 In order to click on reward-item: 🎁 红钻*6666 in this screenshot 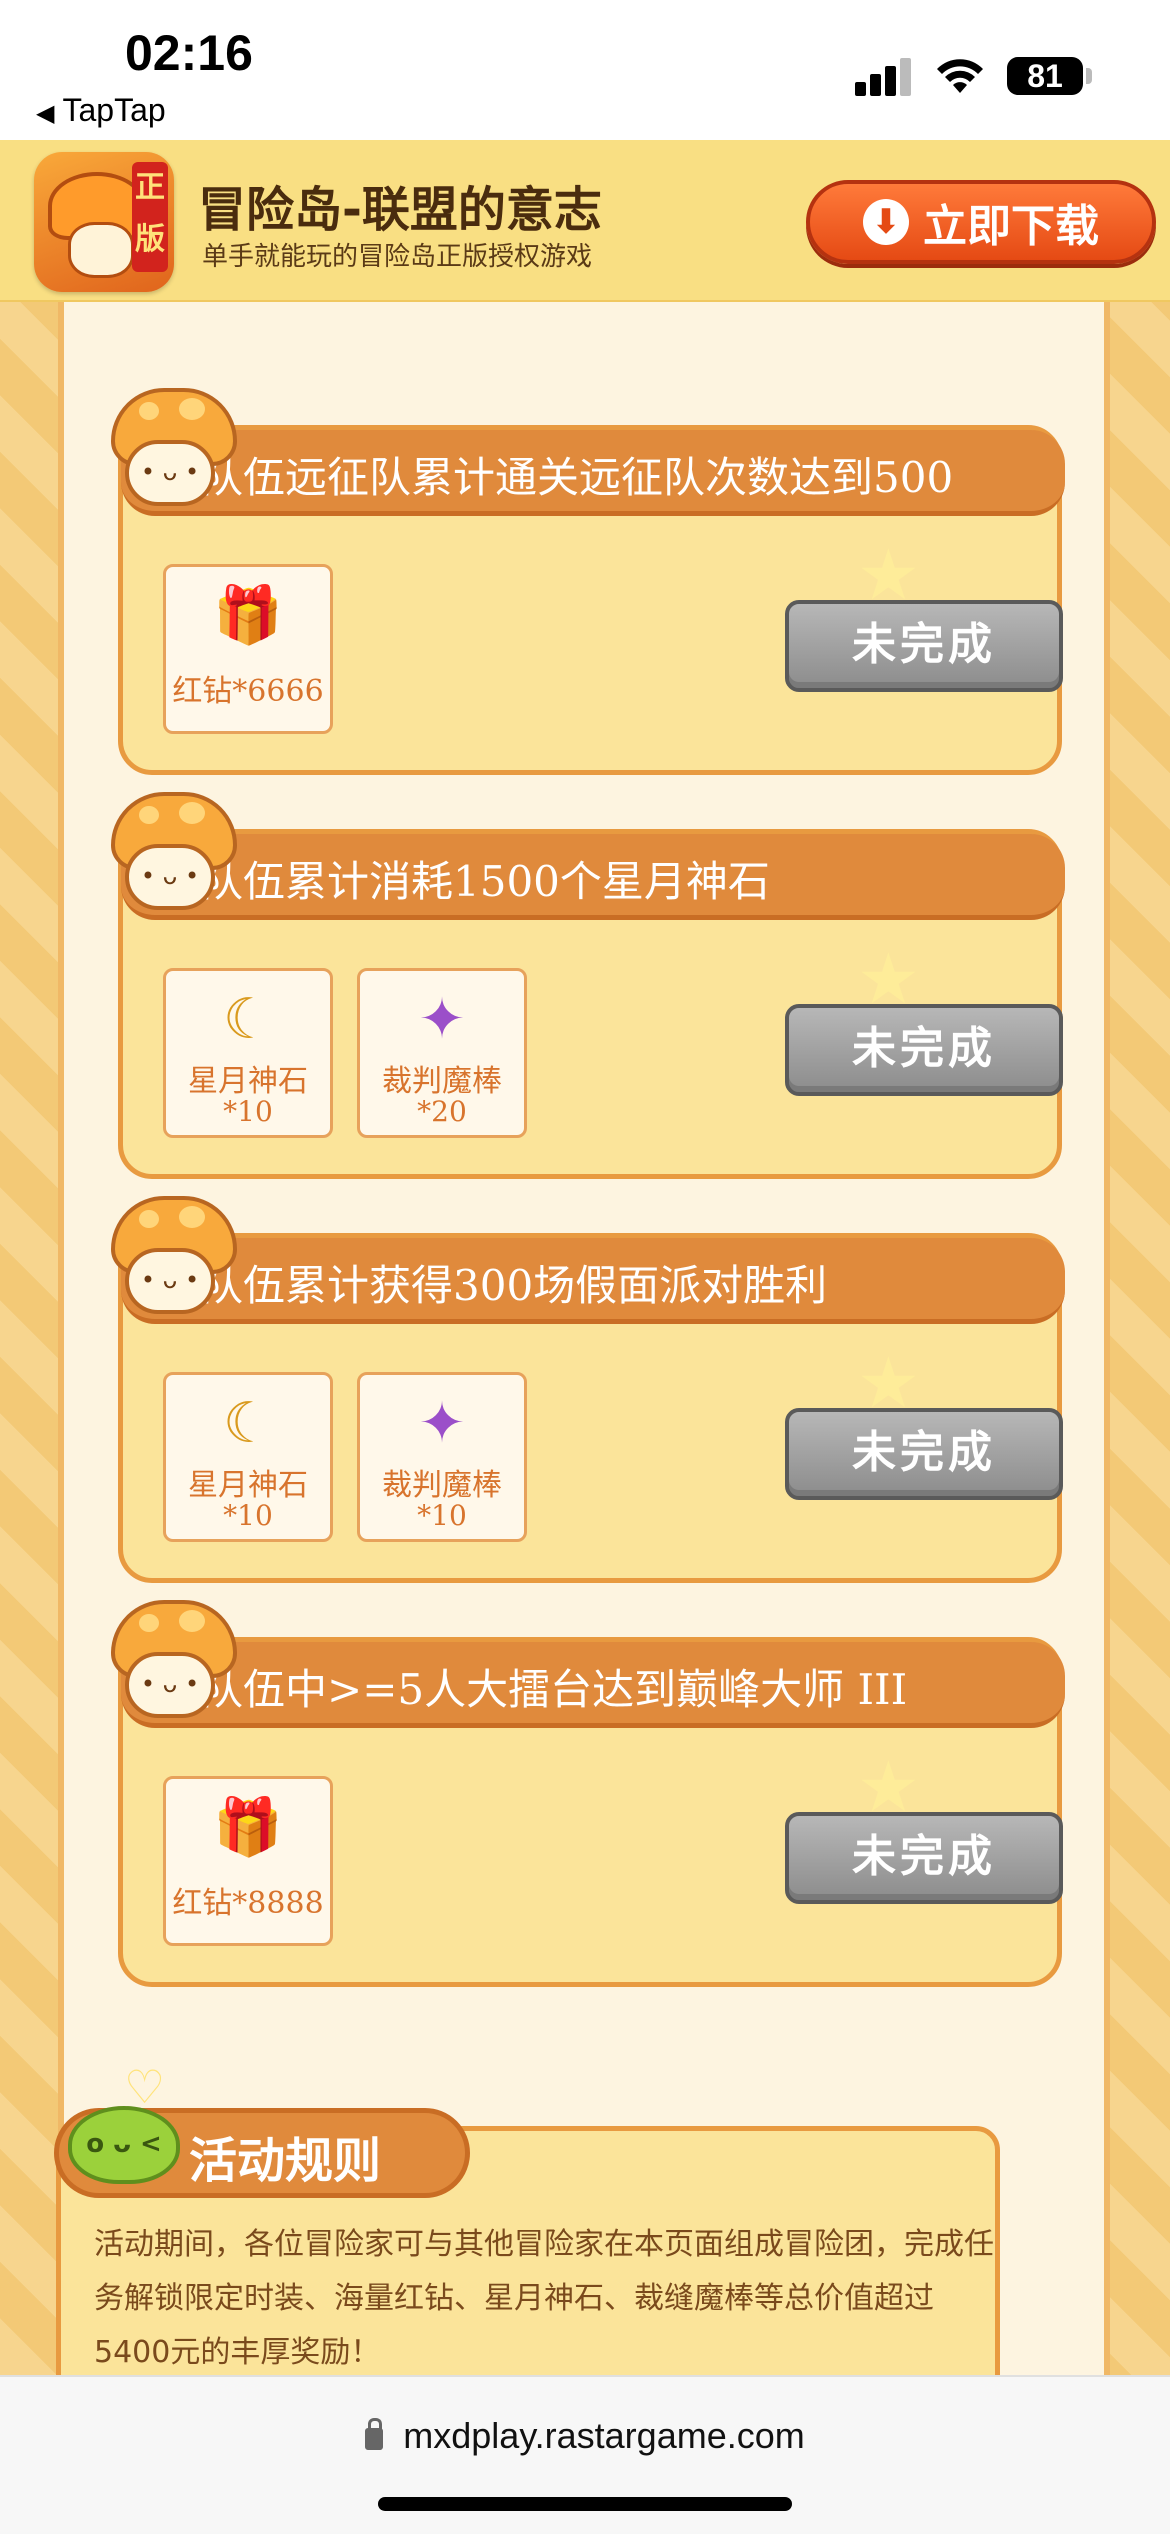, I will do `click(248, 649)`.